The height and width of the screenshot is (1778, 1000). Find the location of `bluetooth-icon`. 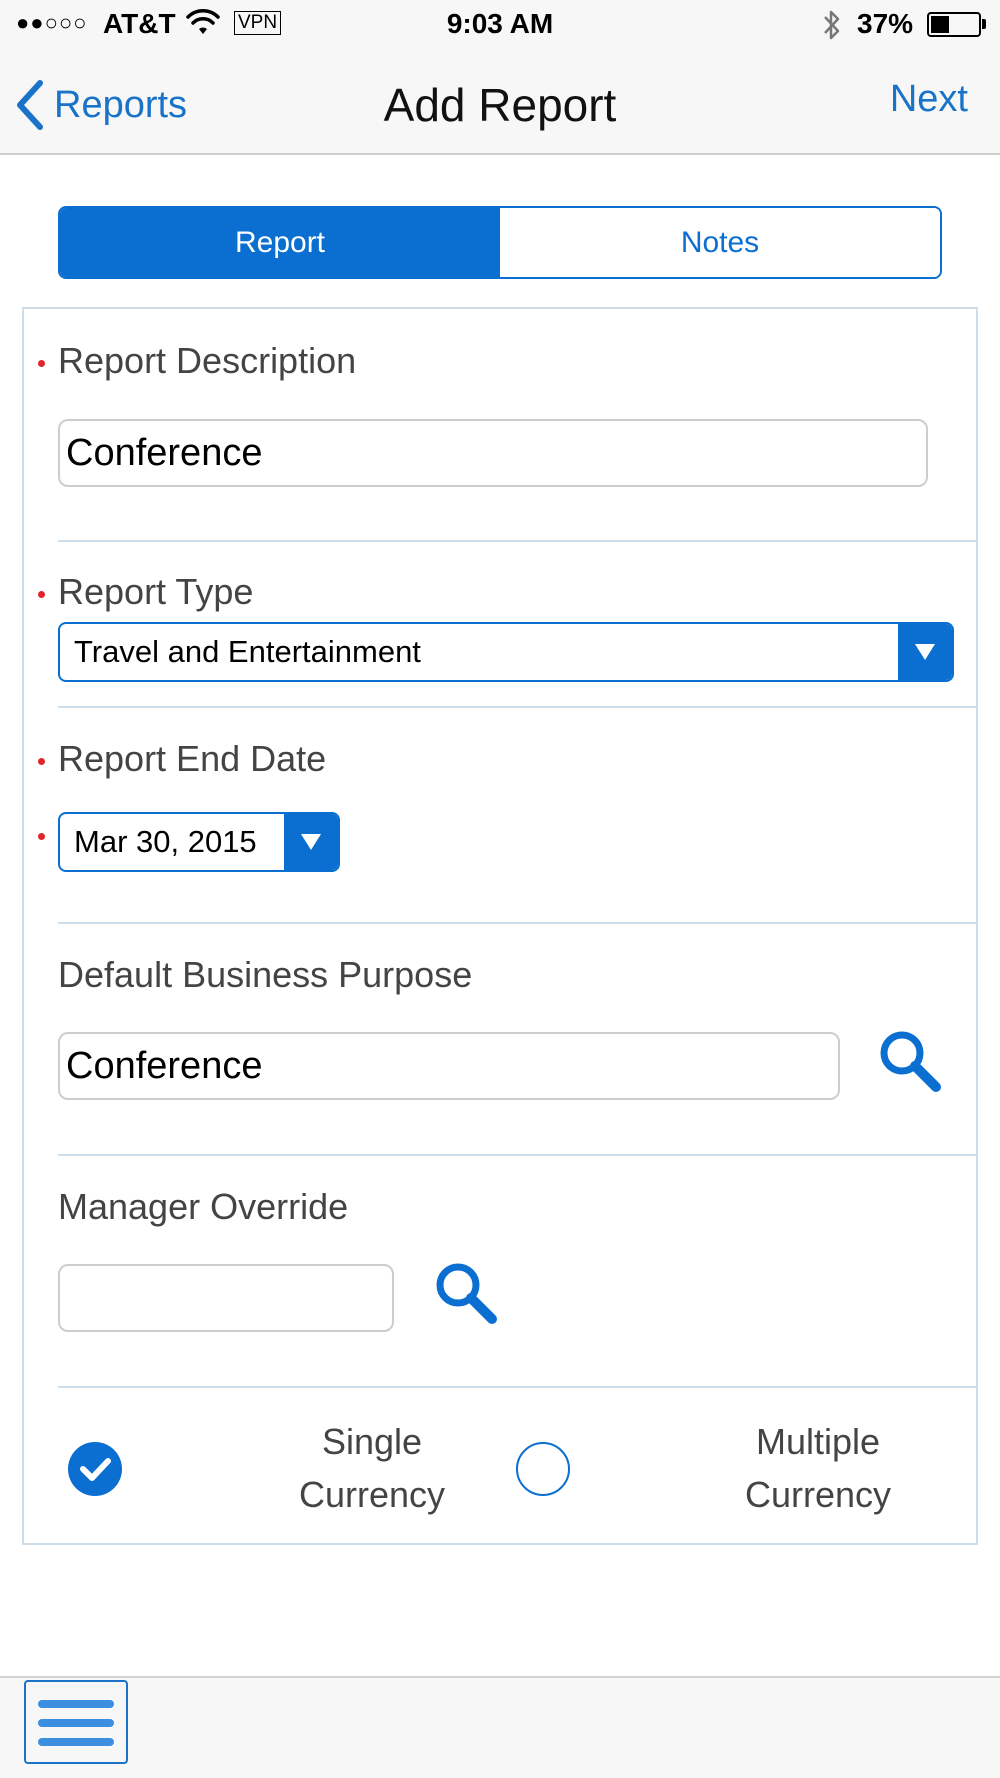

bluetooth-icon is located at coordinates (832, 25).